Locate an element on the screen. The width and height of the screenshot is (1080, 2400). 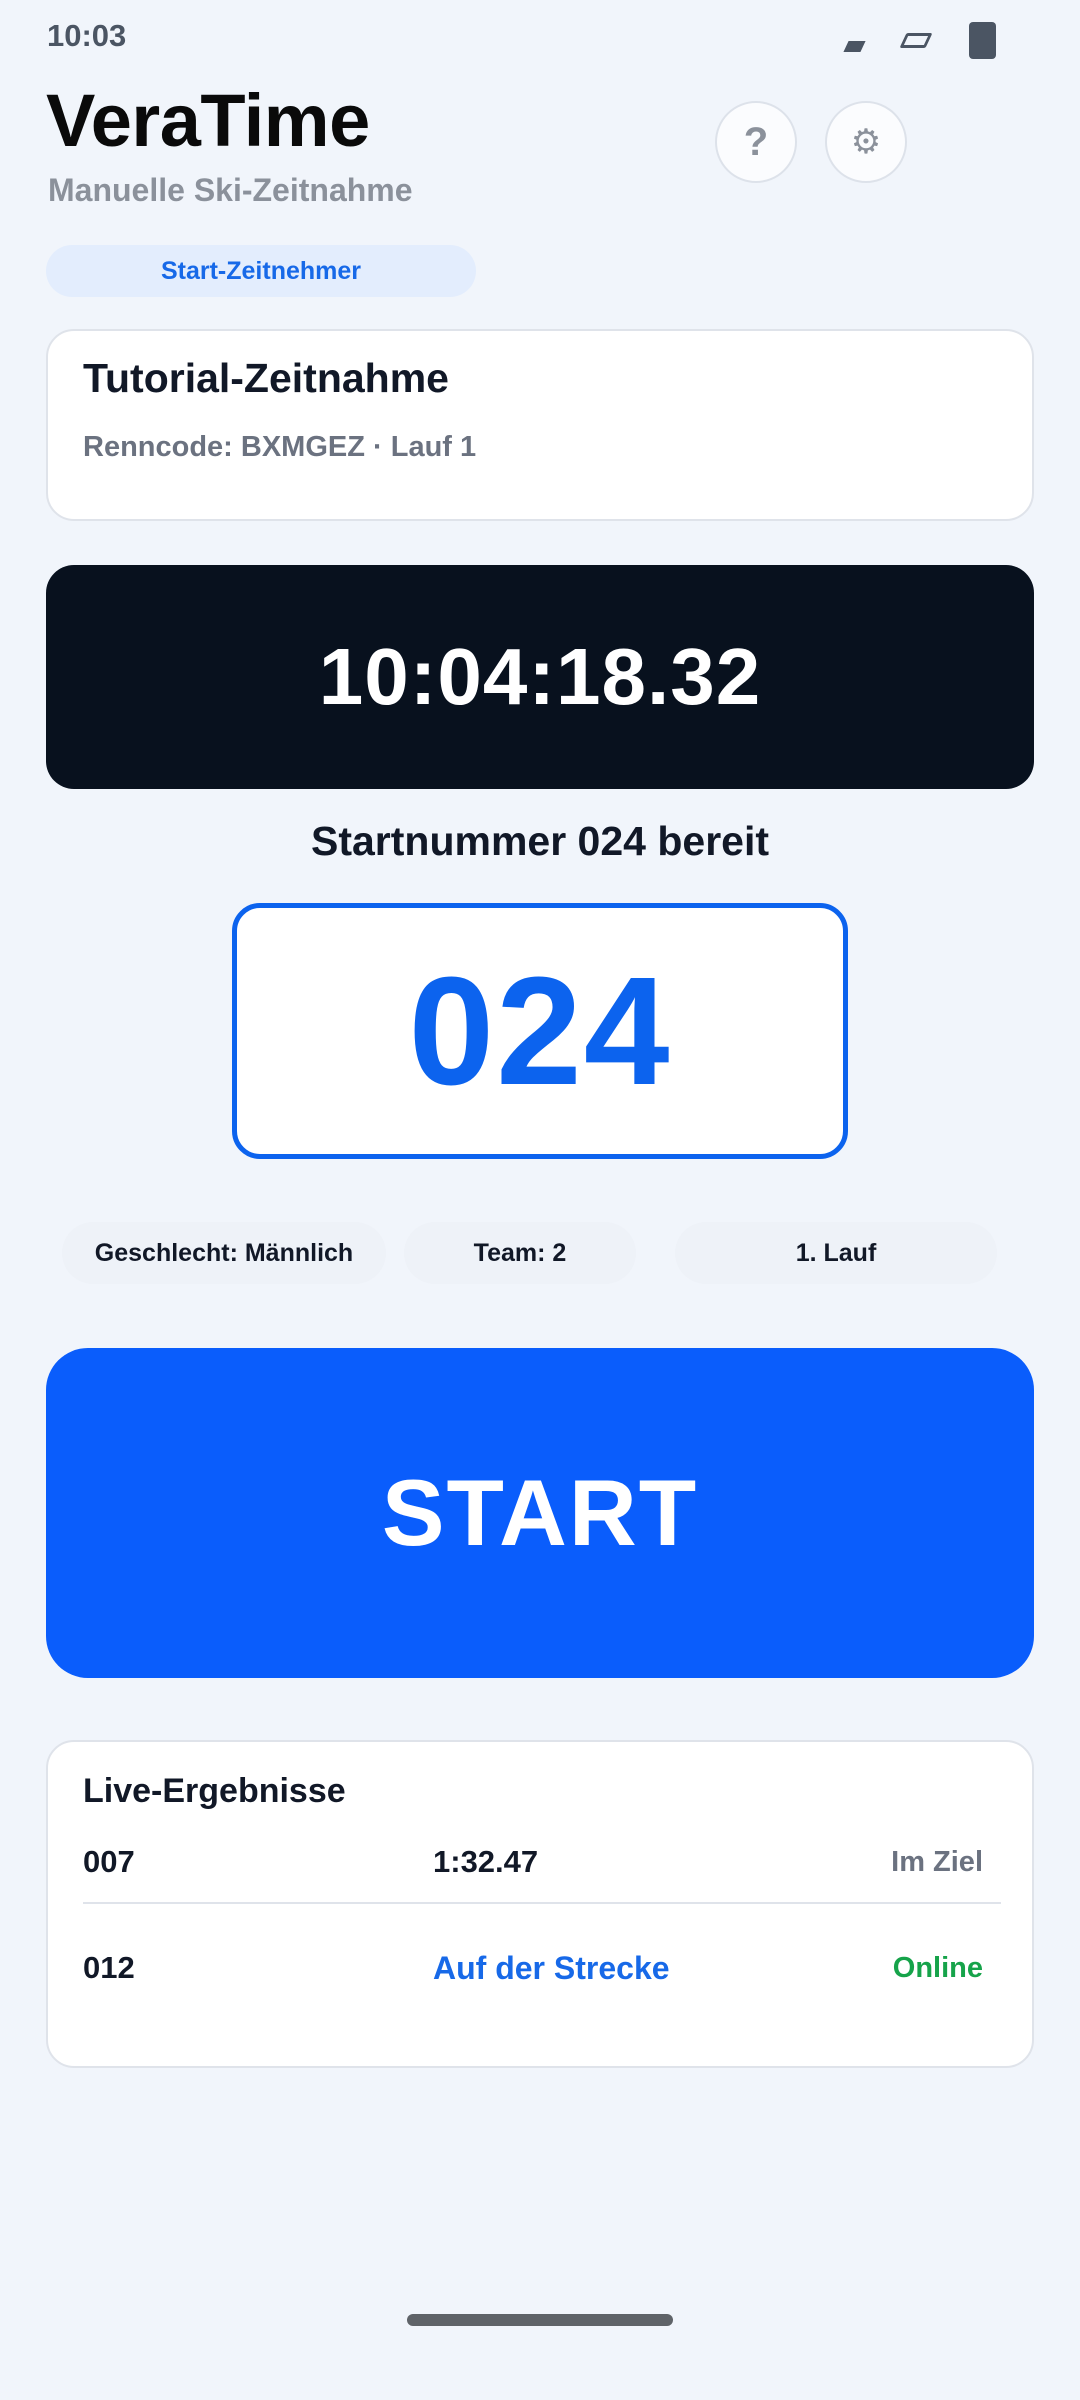
help-icon: ? is located at coordinates (756, 141).